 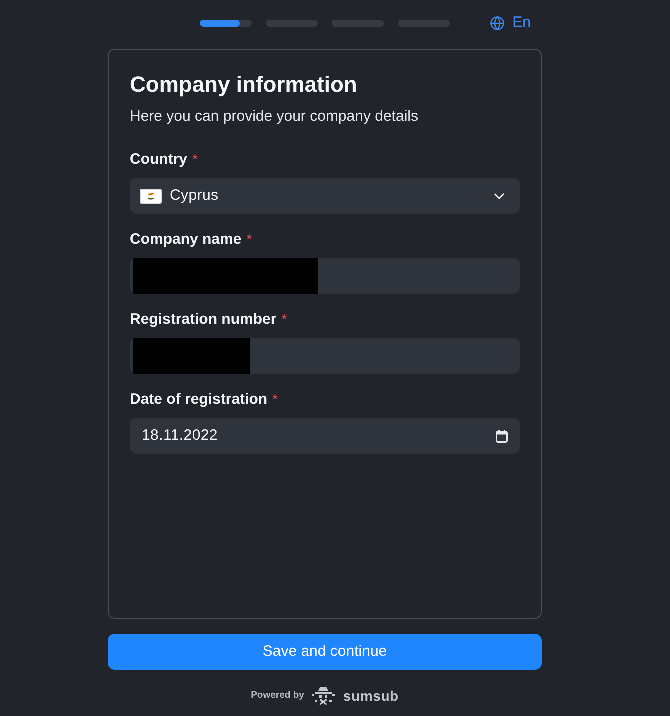 What do you see at coordinates (244, 85) in the screenshot?
I see `form-title: Company information` at bounding box center [244, 85].